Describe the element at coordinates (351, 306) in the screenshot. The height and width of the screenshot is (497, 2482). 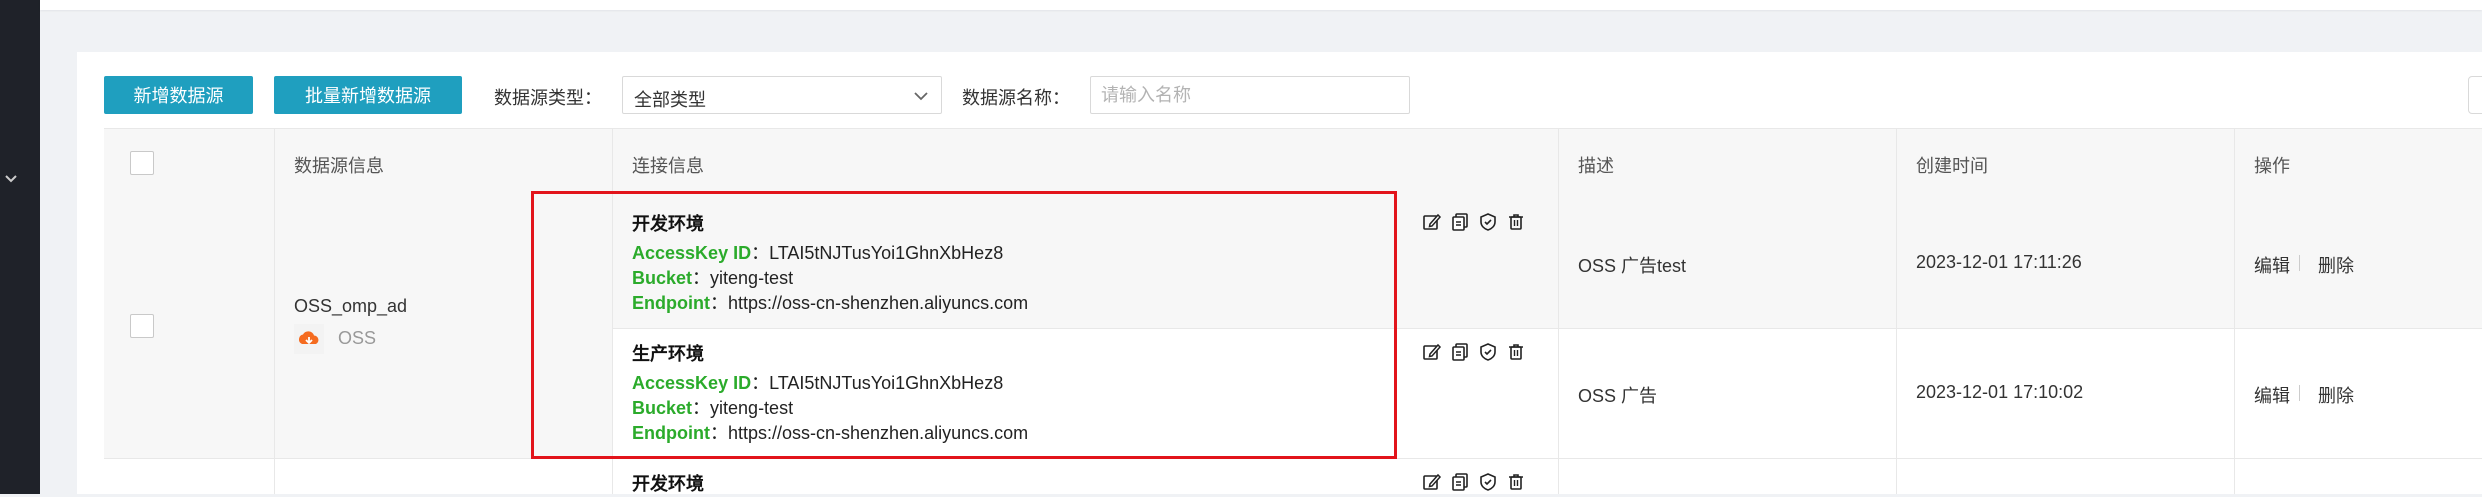
I see `datasource-name: OSS_omp_ad` at that location.